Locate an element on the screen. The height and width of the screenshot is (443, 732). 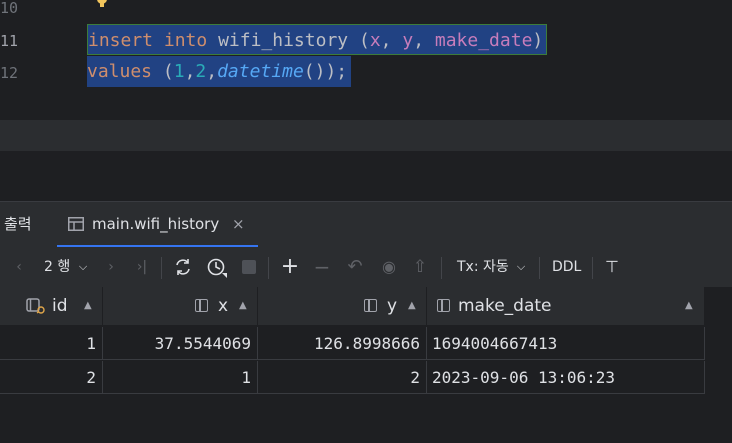
column-name: y is located at coordinates (392, 306).